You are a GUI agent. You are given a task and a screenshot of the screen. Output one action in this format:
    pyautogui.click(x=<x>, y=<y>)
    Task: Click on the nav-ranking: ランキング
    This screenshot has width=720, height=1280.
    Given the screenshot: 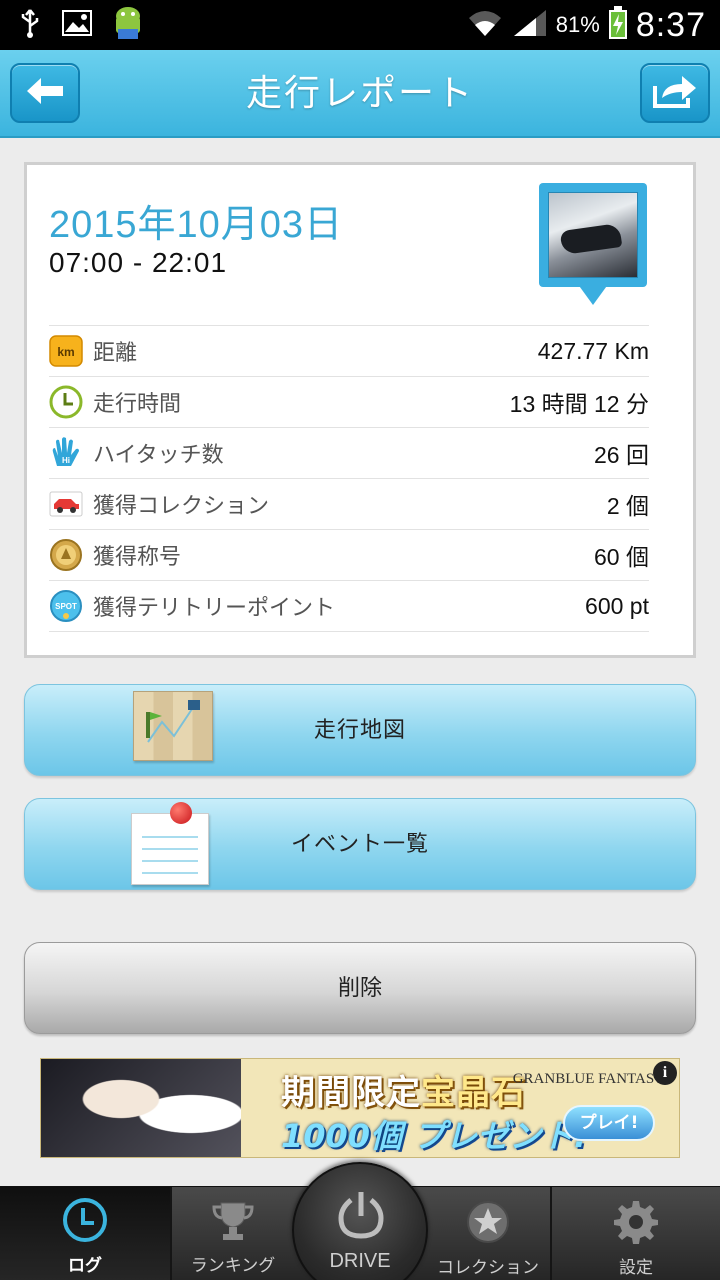 What is the action you would take?
    pyautogui.click(x=233, y=1233)
    